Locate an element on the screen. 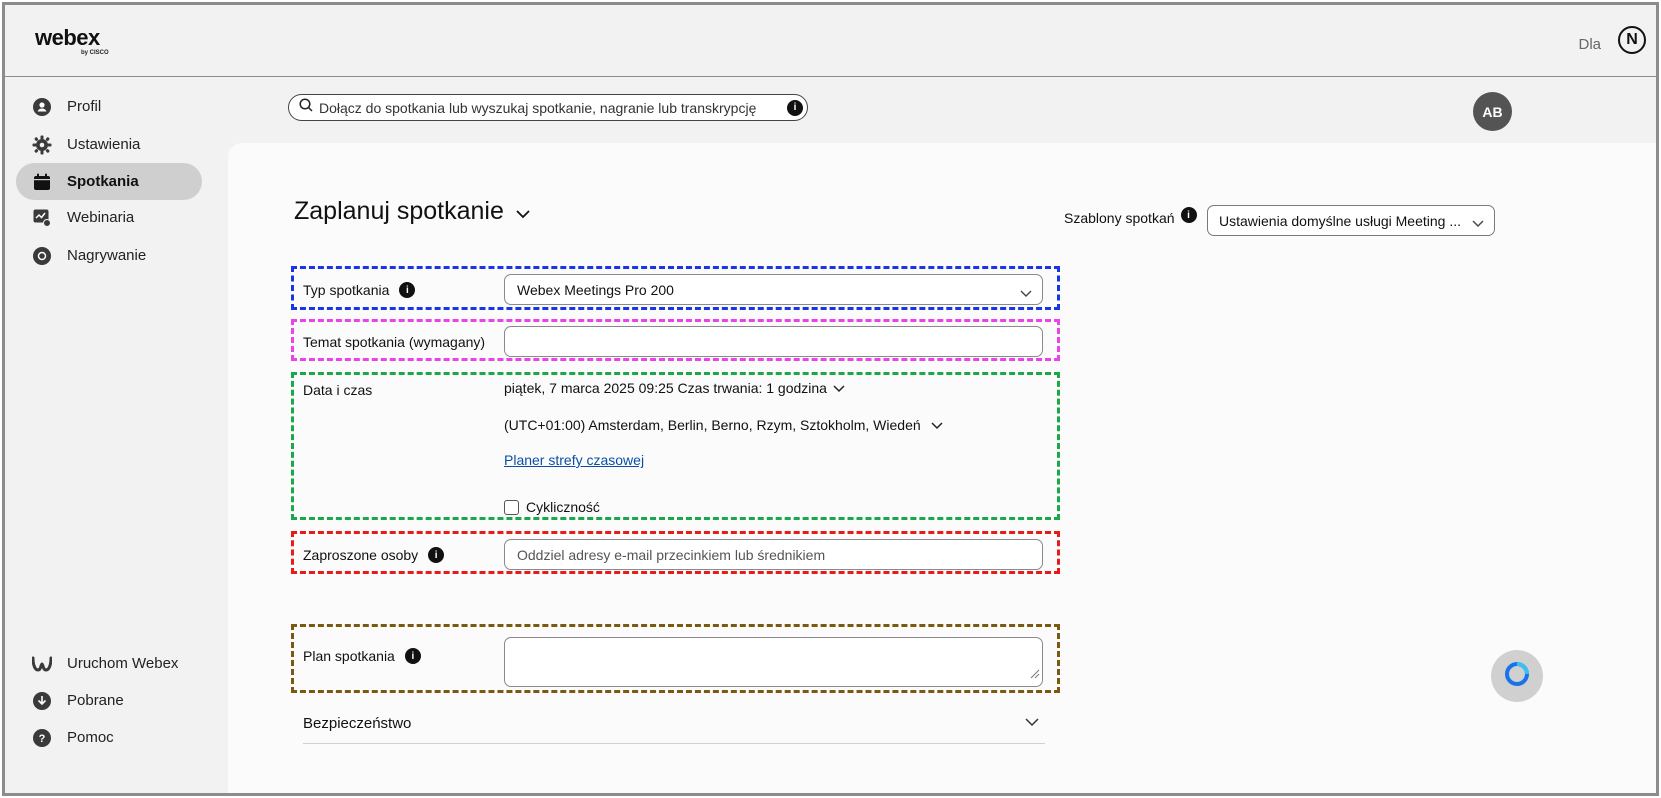 Image resolution: width=1661 pixels, height=798 pixels. invitees-field is located at coordinates (779, 554).